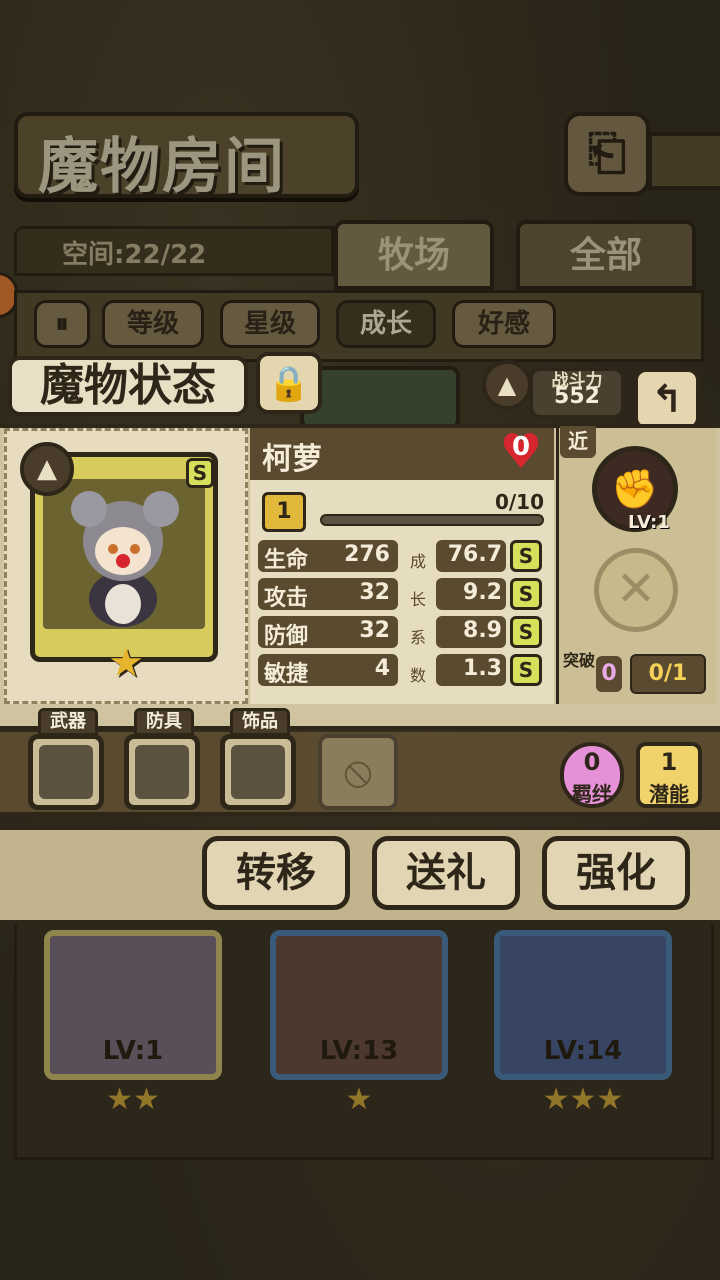 The width and height of the screenshot is (720, 1280). I want to click on armor-label: 防具, so click(164, 722).